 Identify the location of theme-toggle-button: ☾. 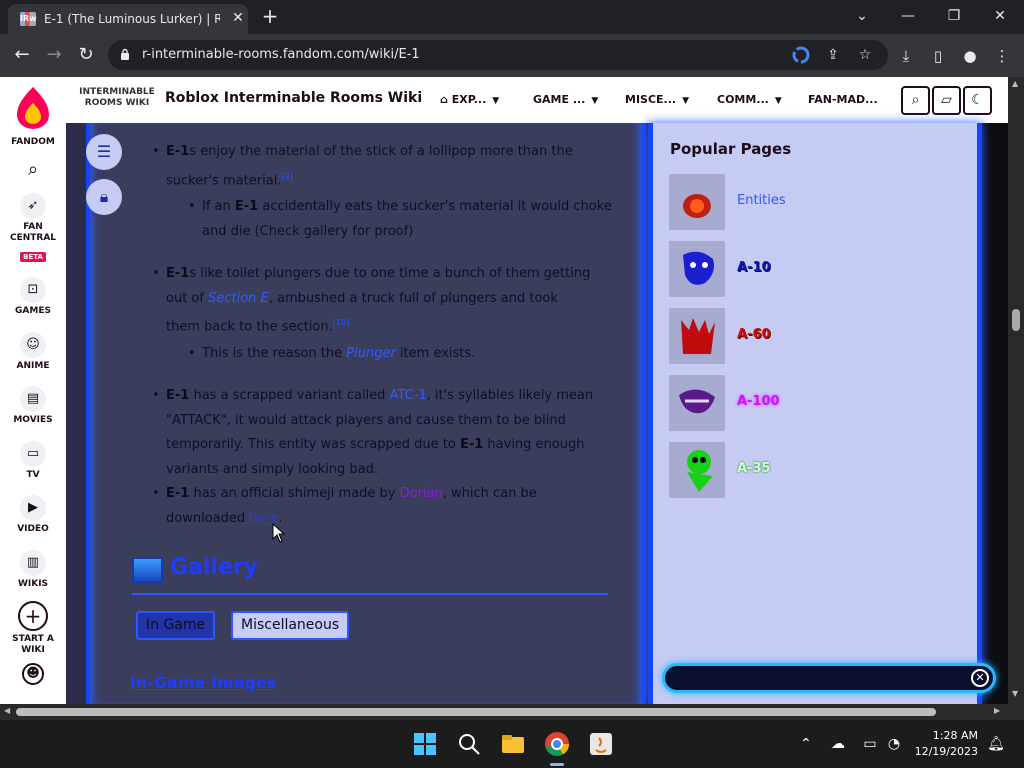
(977, 100).